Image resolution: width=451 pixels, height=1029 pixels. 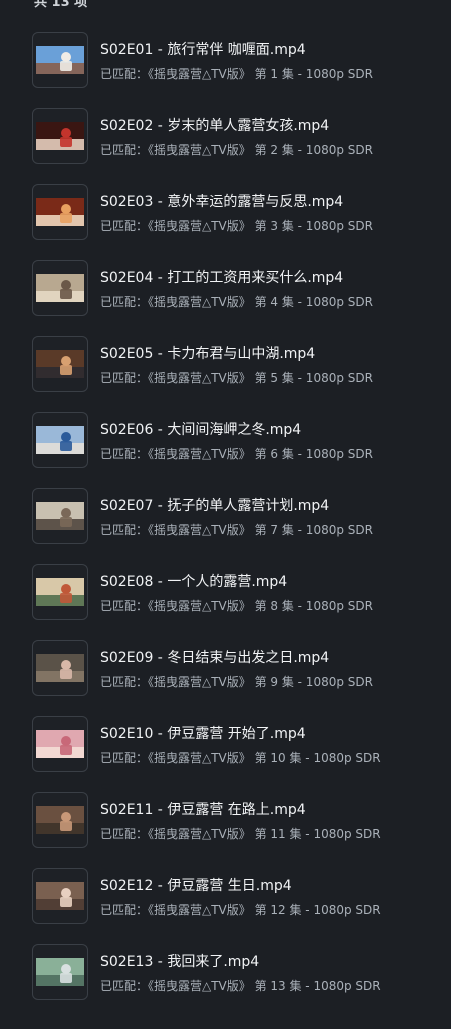 What do you see at coordinates (236, 606) in the screenshot?
I see `match-info: 已匹配：《摇曳露营△TV版》 第 8 集 - 1080p SDR` at bounding box center [236, 606].